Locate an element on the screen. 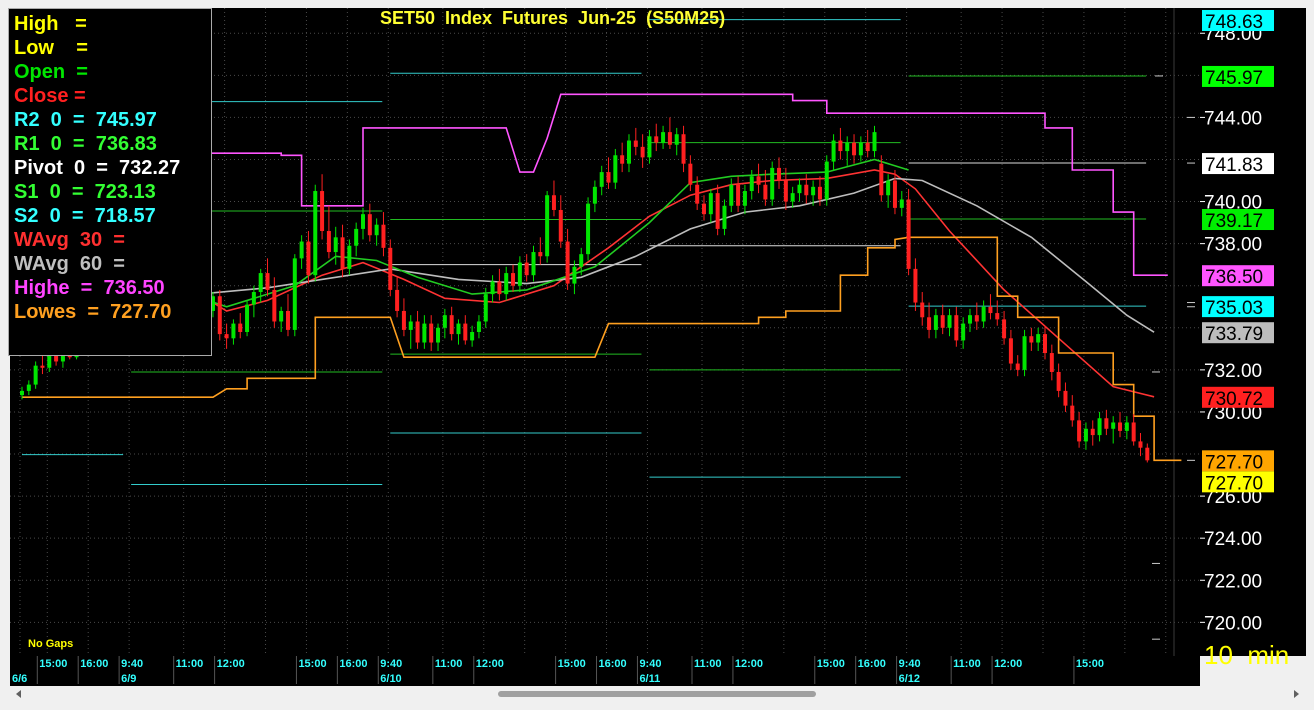 Image resolution: width=1314 pixels, height=710 pixels. no-gaps-label: No Gaps is located at coordinates (51, 644).